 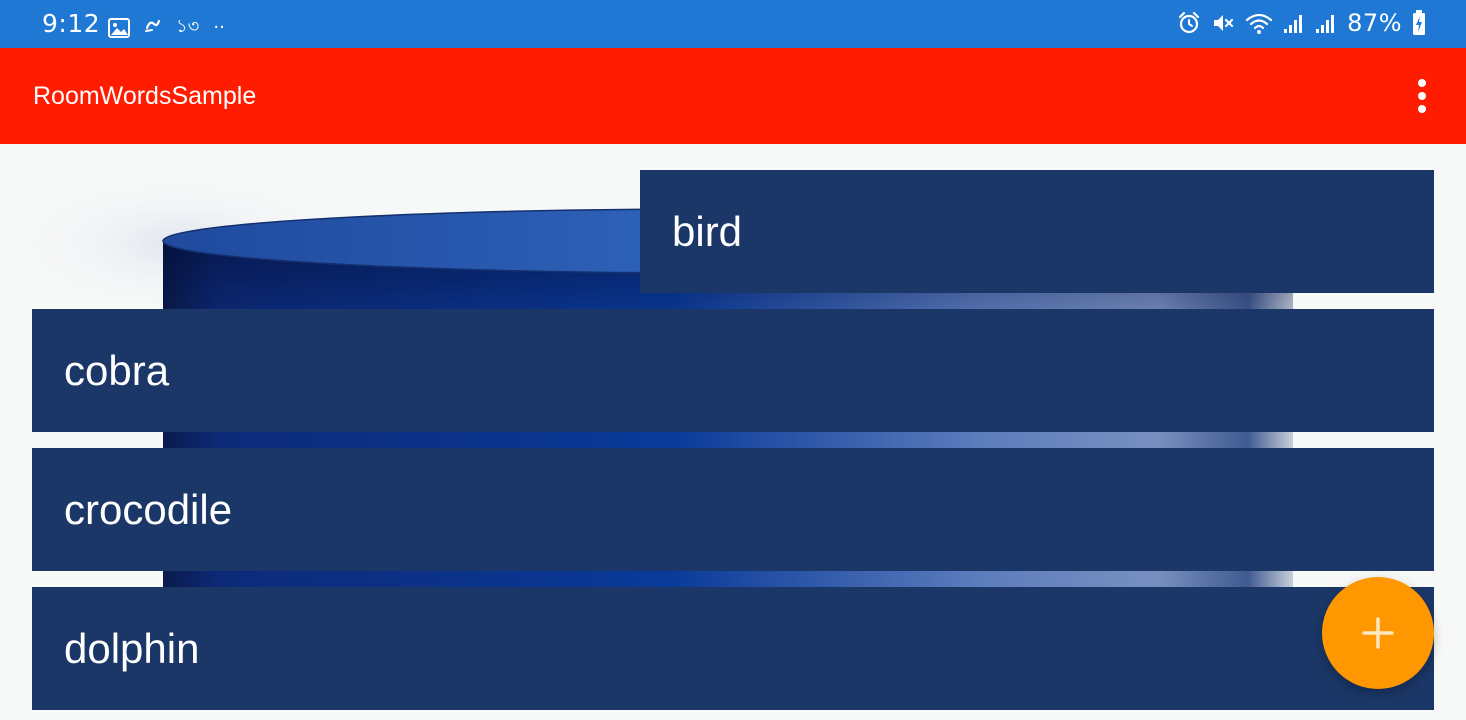 I want to click on status-bar: 9:12 ১৩ ·· 87%, so click(x=733, y=24).